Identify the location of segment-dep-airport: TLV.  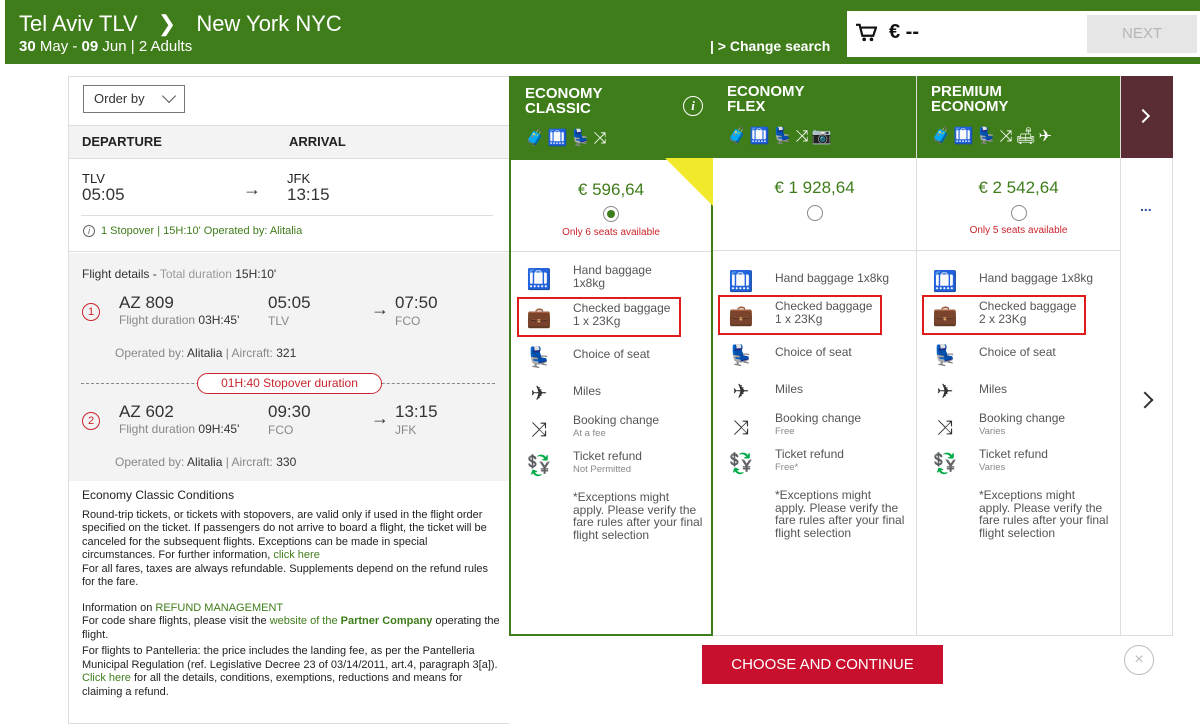
(279, 321).